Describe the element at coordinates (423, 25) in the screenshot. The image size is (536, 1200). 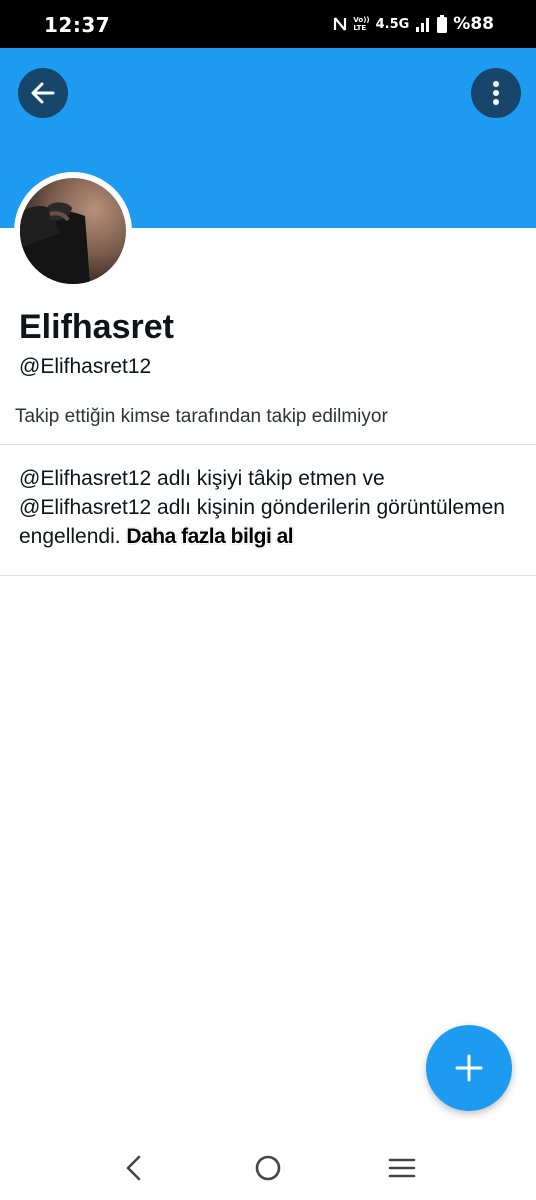
I see `signal-icon` at that location.